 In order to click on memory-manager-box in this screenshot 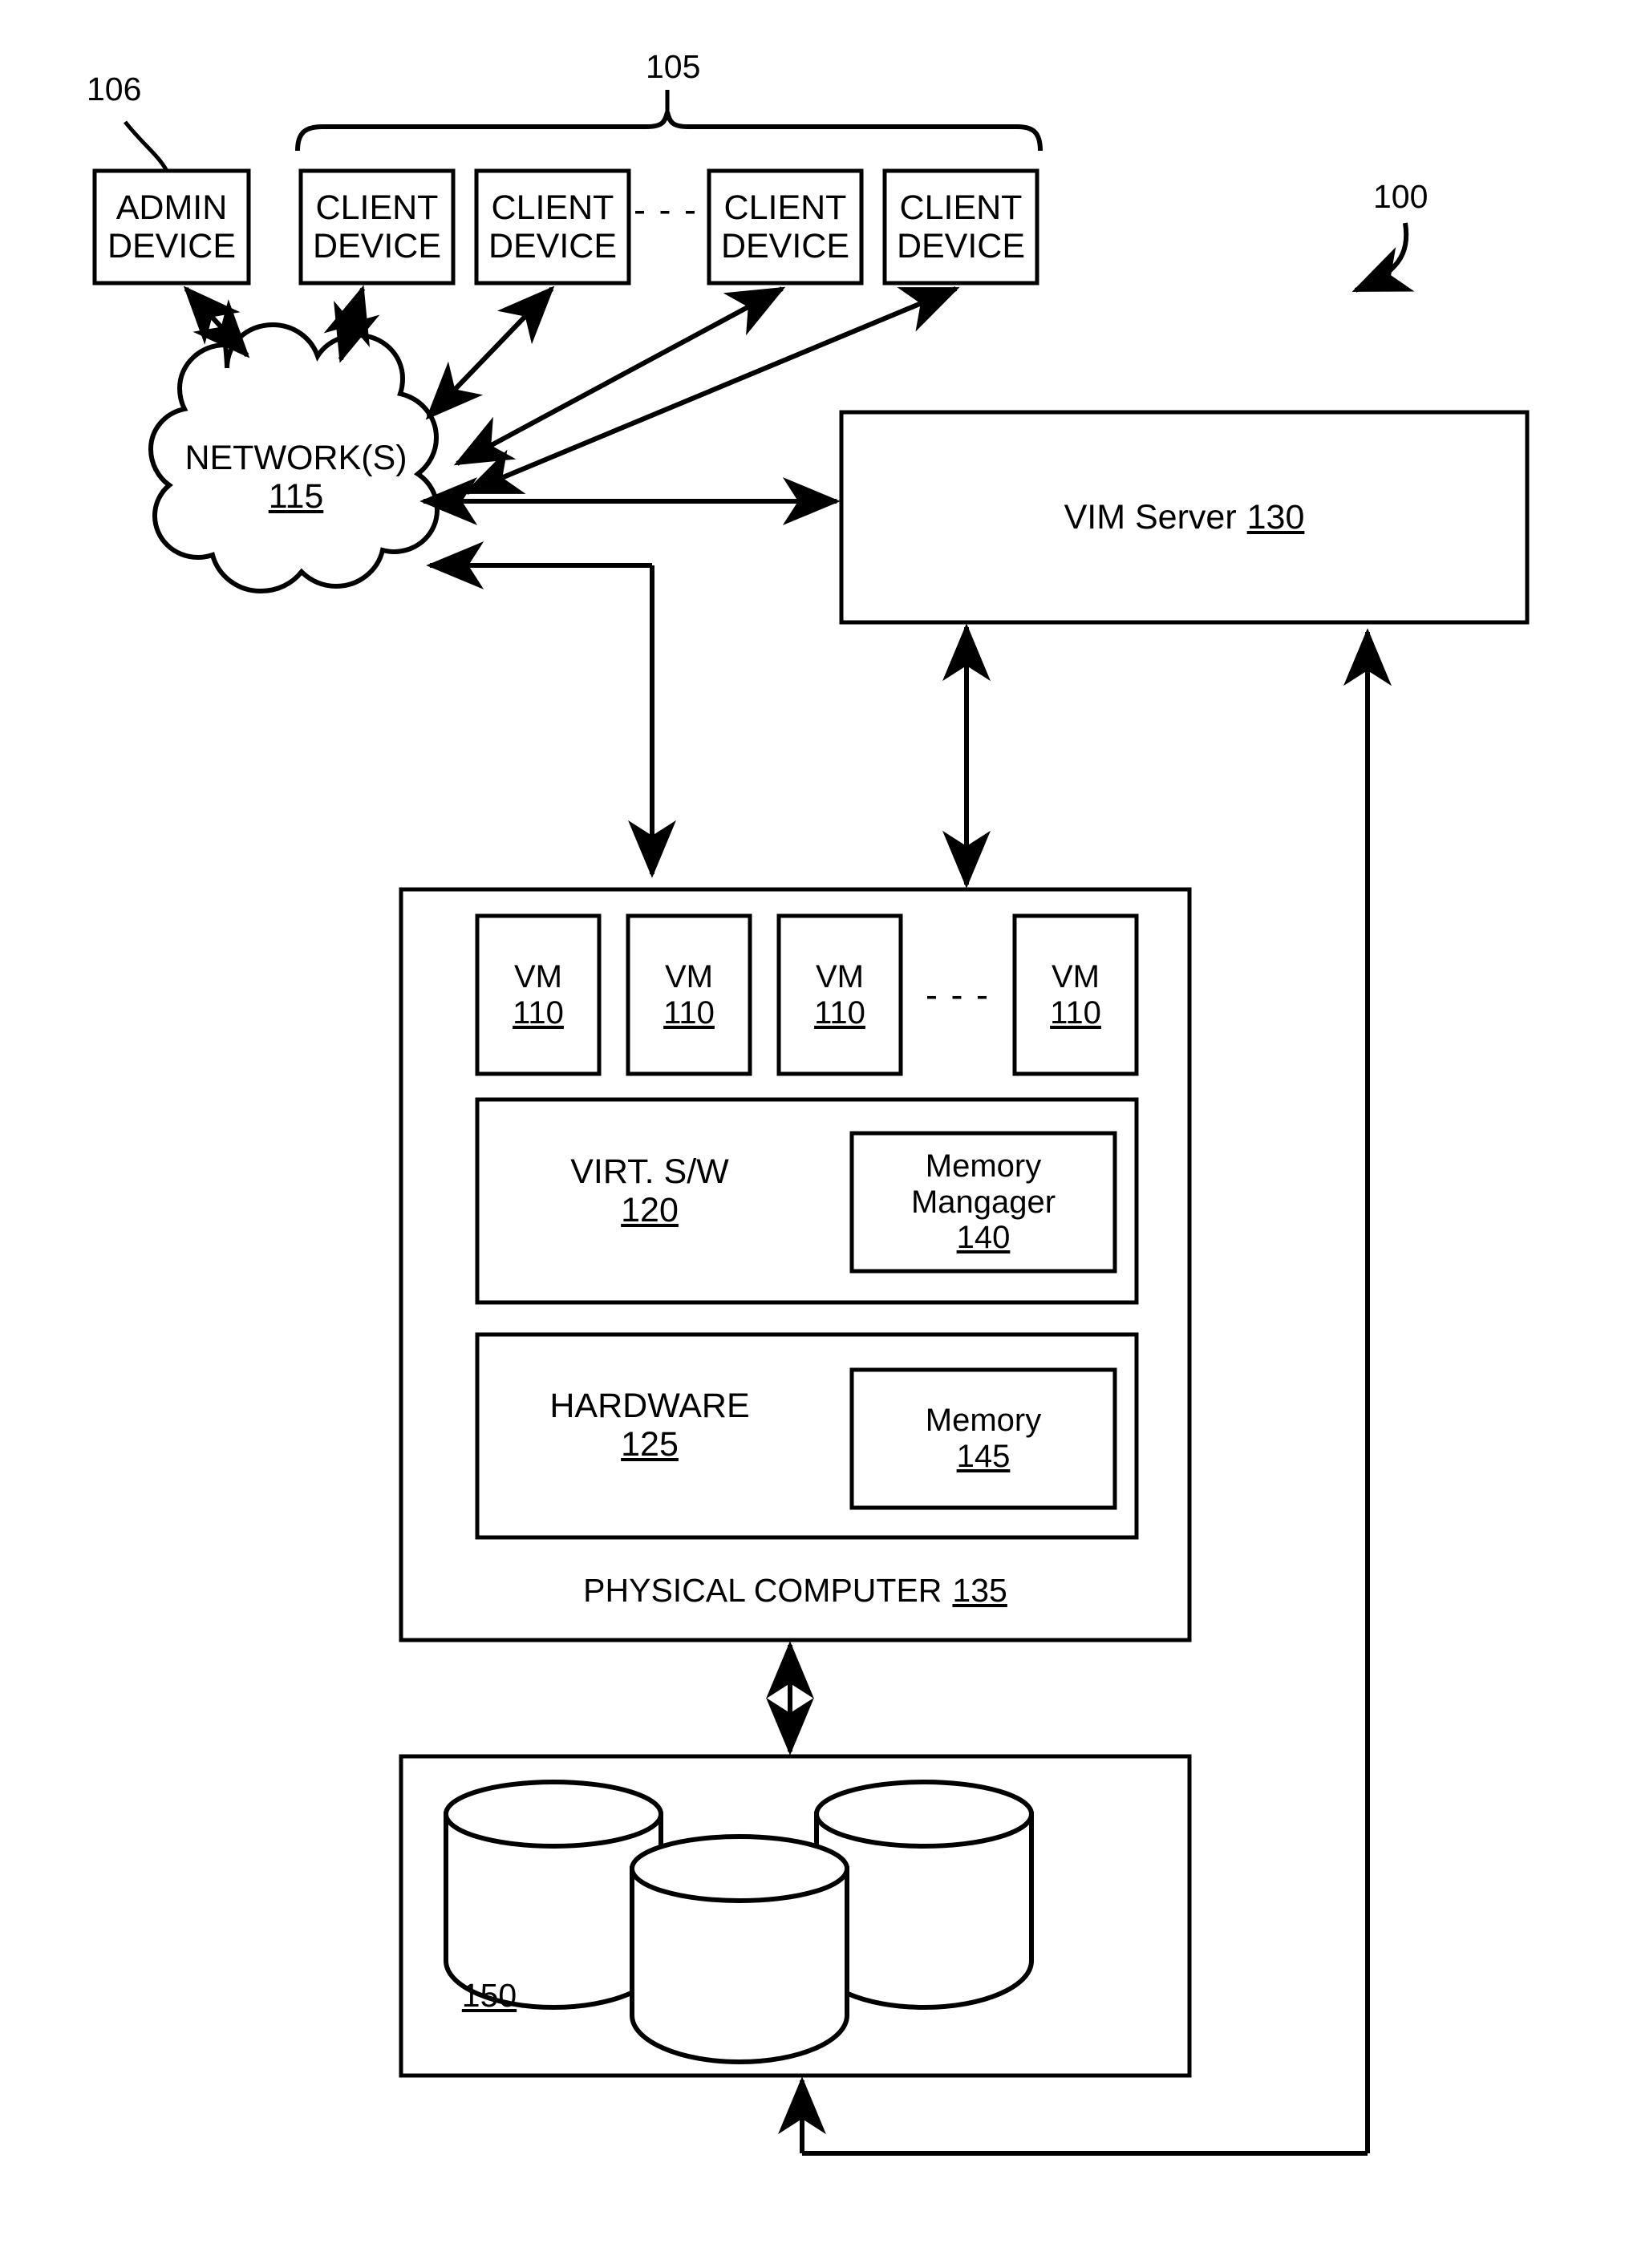, I will do `click(983, 1202)`.